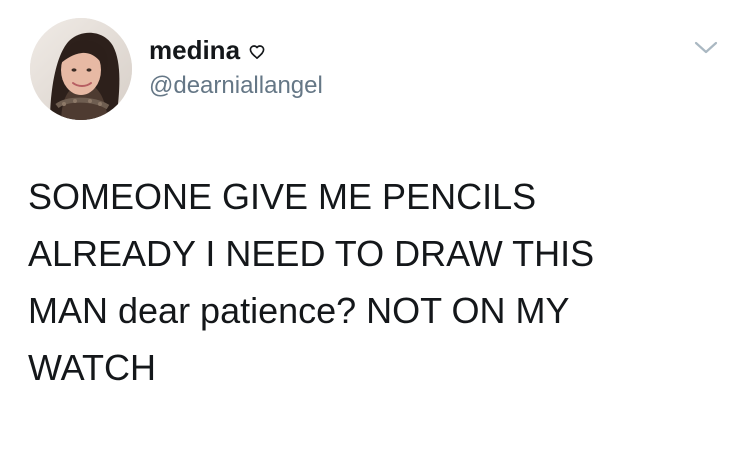 The width and height of the screenshot is (747, 472). What do you see at coordinates (257, 52) in the screenshot?
I see `heart-outline-icon` at bounding box center [257, 52].